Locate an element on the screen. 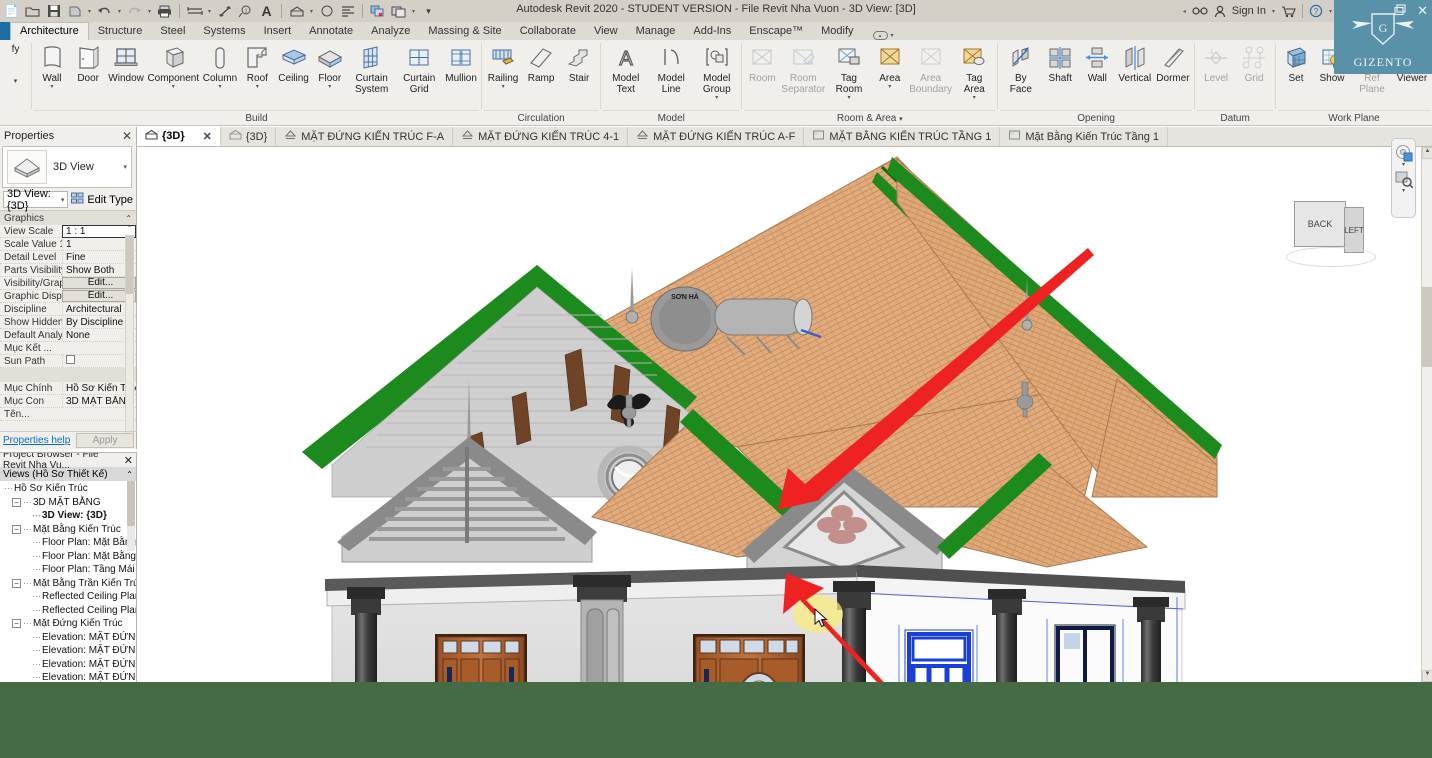  shaft-button: Shaft is located at coordinates (1060, 63).